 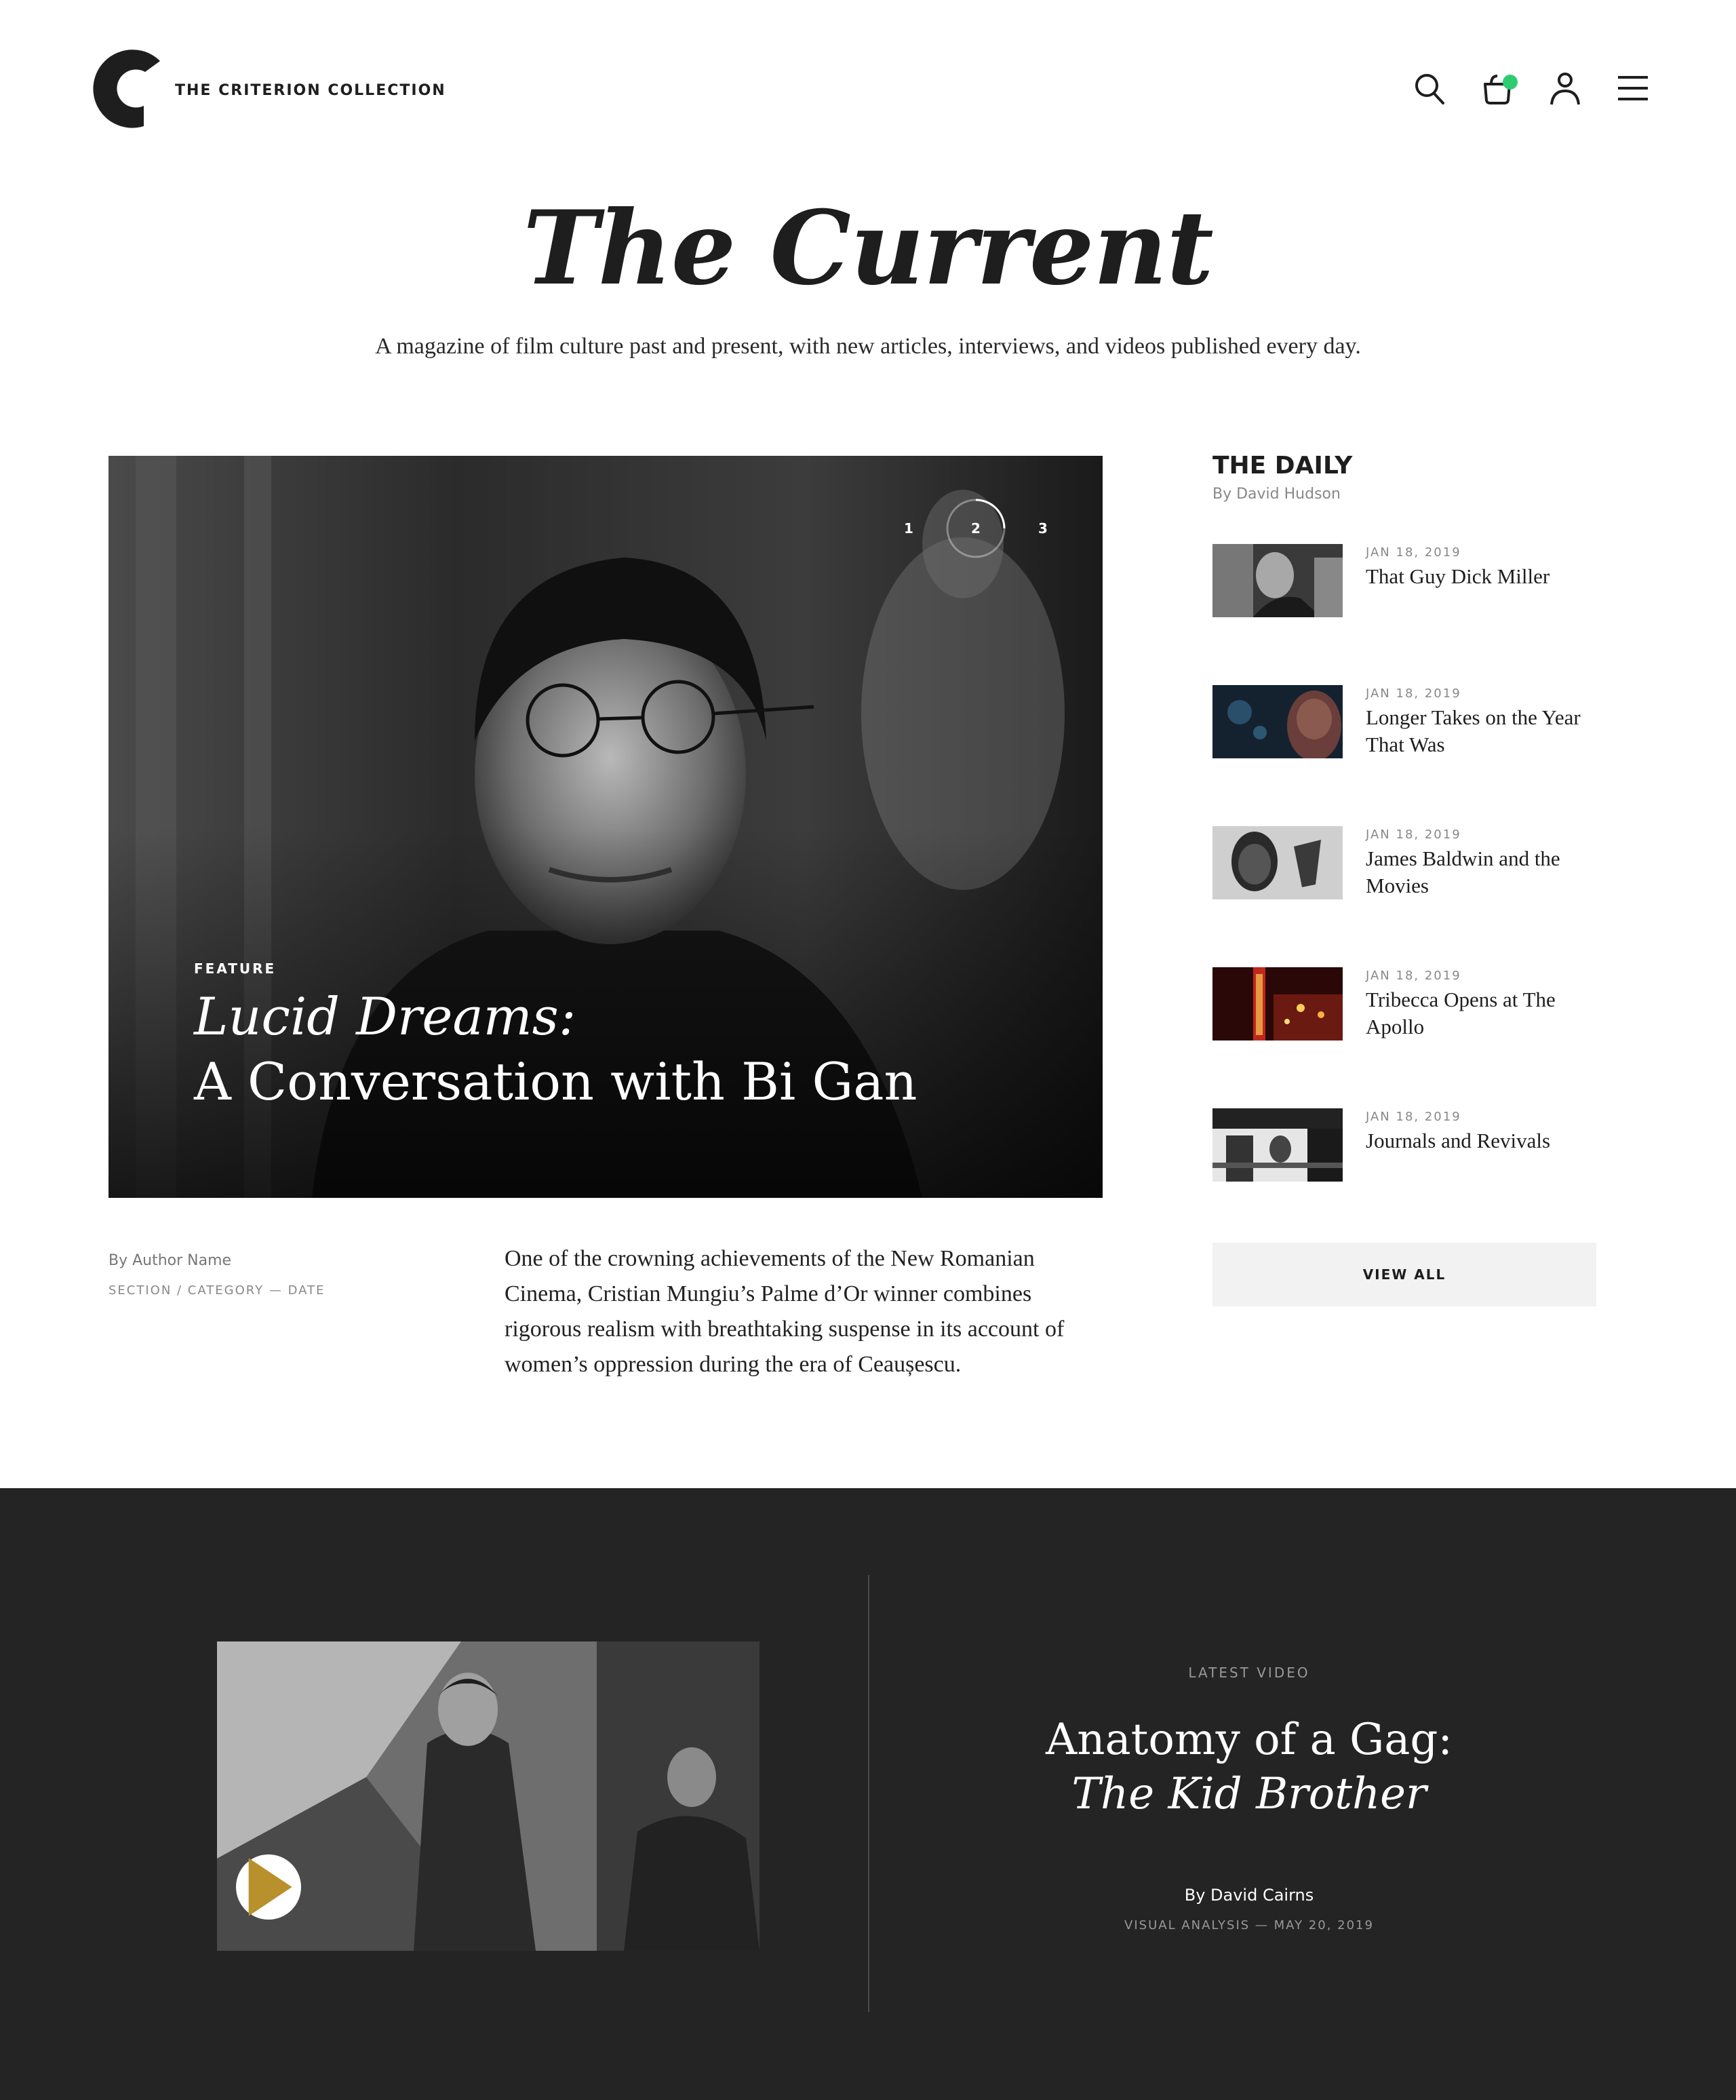 I want to click on daily-headline: That Guy Dick Miller, so click(x=1478, y=576).